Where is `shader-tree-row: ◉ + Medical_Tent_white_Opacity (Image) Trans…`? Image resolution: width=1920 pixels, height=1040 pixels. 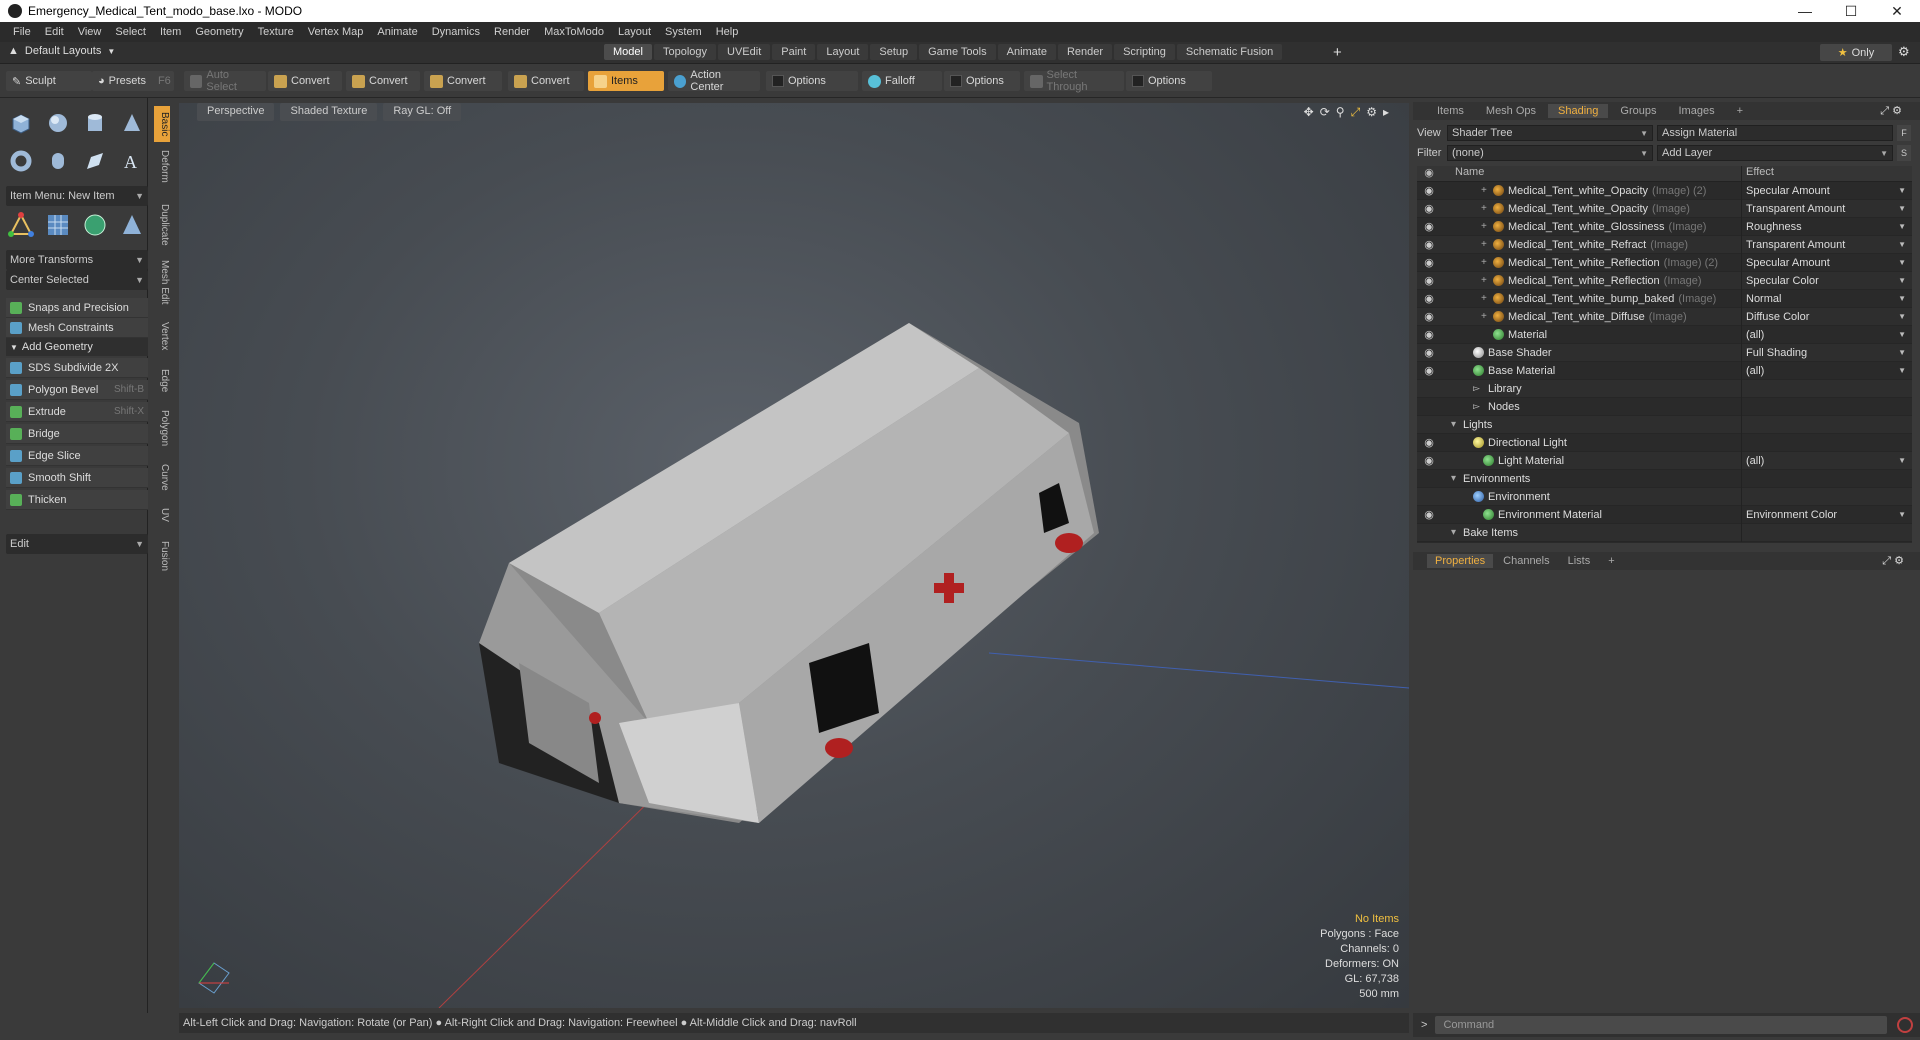 shader-tree-row: ◉ + Medical_Tent_white_Opacity (Image) Trans… is located at coordinates (1664, 208).